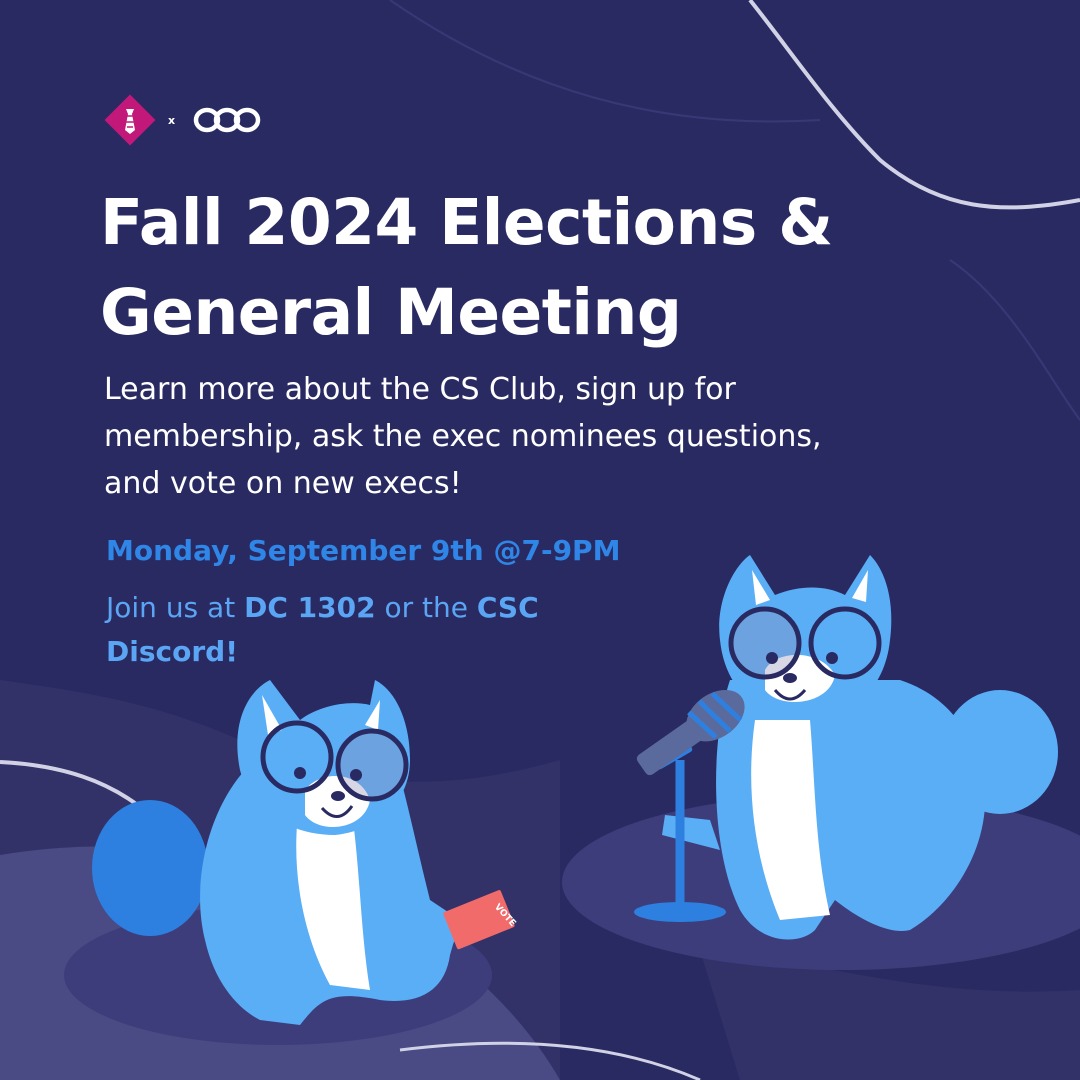 Image resolution: width=1080 pixels, height=1080 pixels. I want to click on right-mascot-glasses-left, so click(765, 643).